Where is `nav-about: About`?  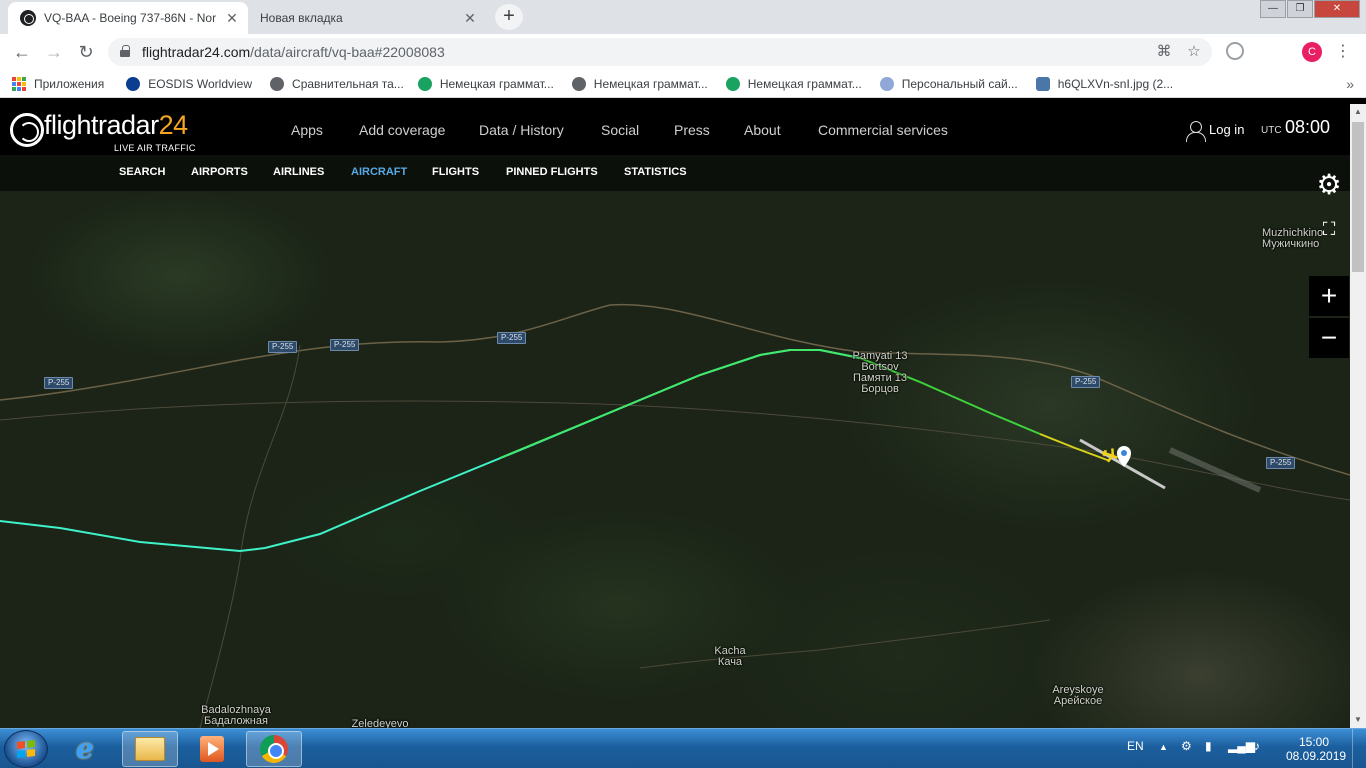
nav-about: About is located at coordinates (762, 130).